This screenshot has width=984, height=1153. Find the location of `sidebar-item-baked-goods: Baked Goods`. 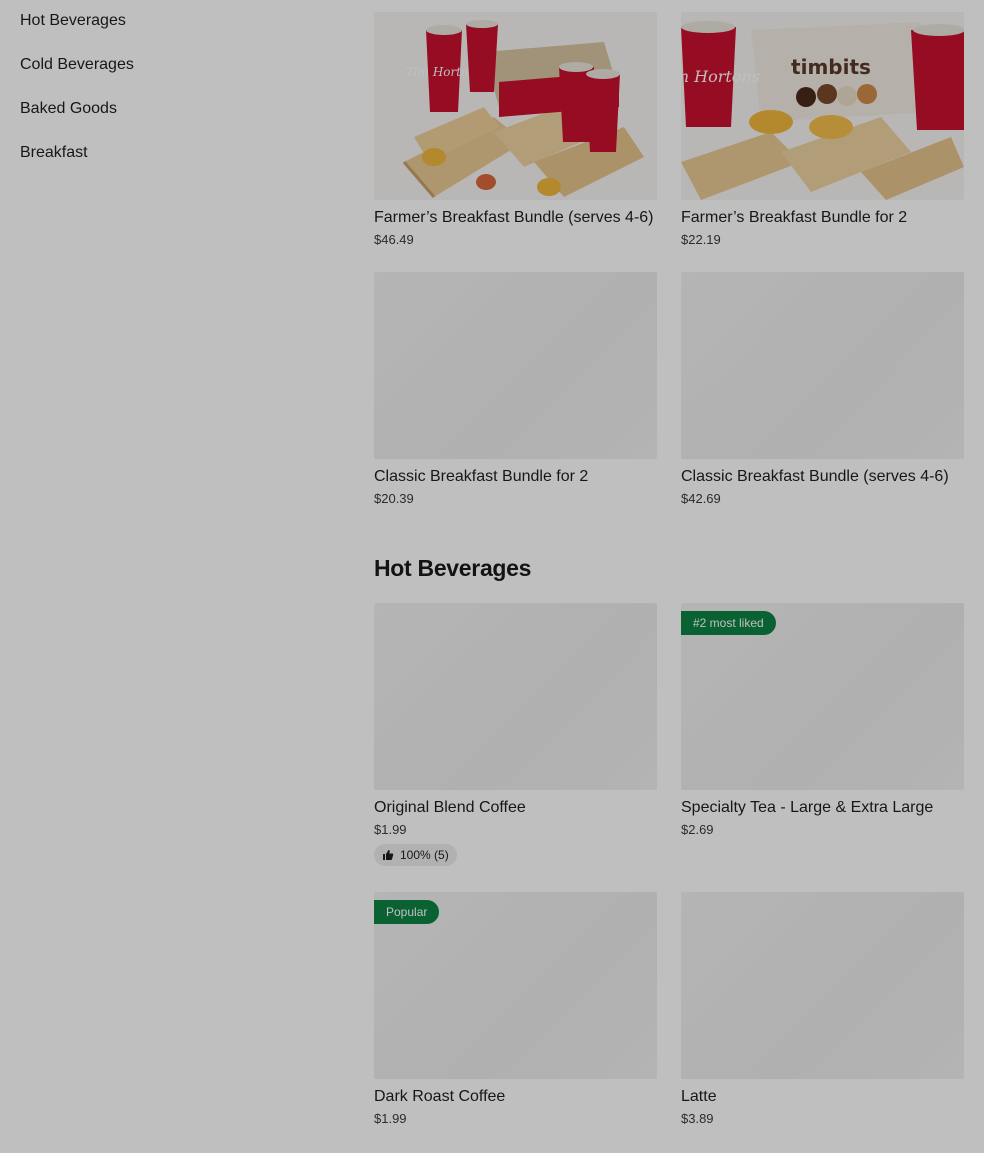

sidebar-item-baked-goods: Baked Goods is located at coordinates (170, 110).